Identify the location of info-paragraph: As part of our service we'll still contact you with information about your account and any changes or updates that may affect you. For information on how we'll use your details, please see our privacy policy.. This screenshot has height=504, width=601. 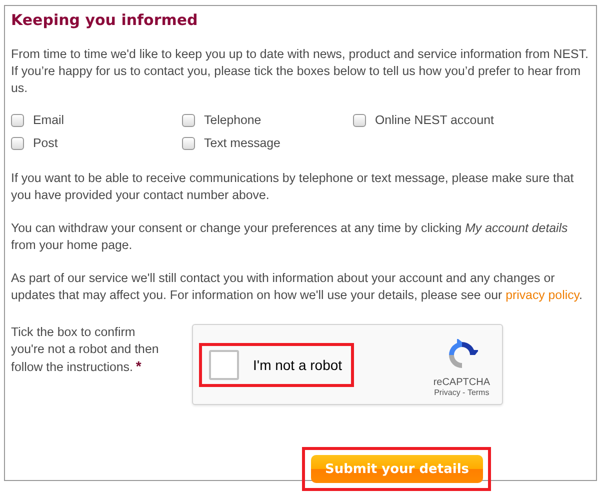
(297, 287).